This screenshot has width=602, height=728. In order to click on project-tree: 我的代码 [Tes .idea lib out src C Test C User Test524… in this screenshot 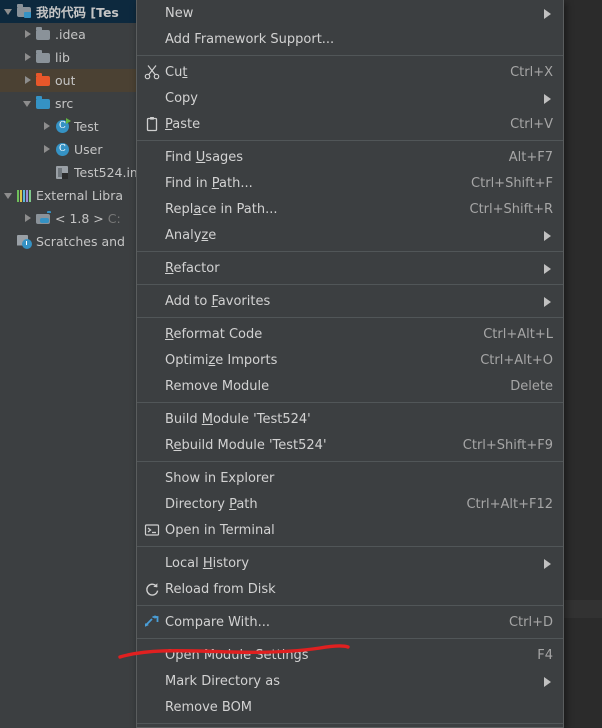, I will do `click(68, 126)`.